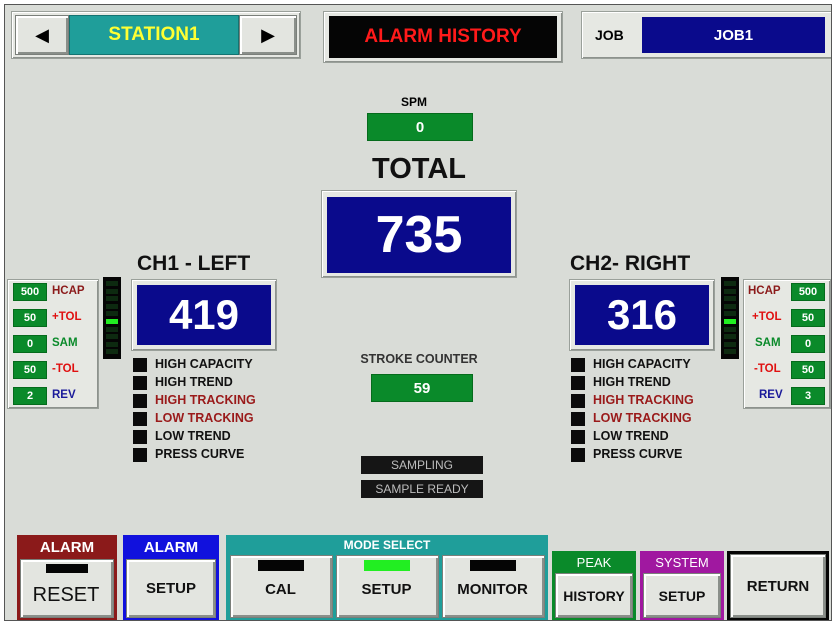 The image size is (838, 627). Describe the element at coordinates (67, 568) in the screenshot. I see `alarm-indicator-led` at that location.